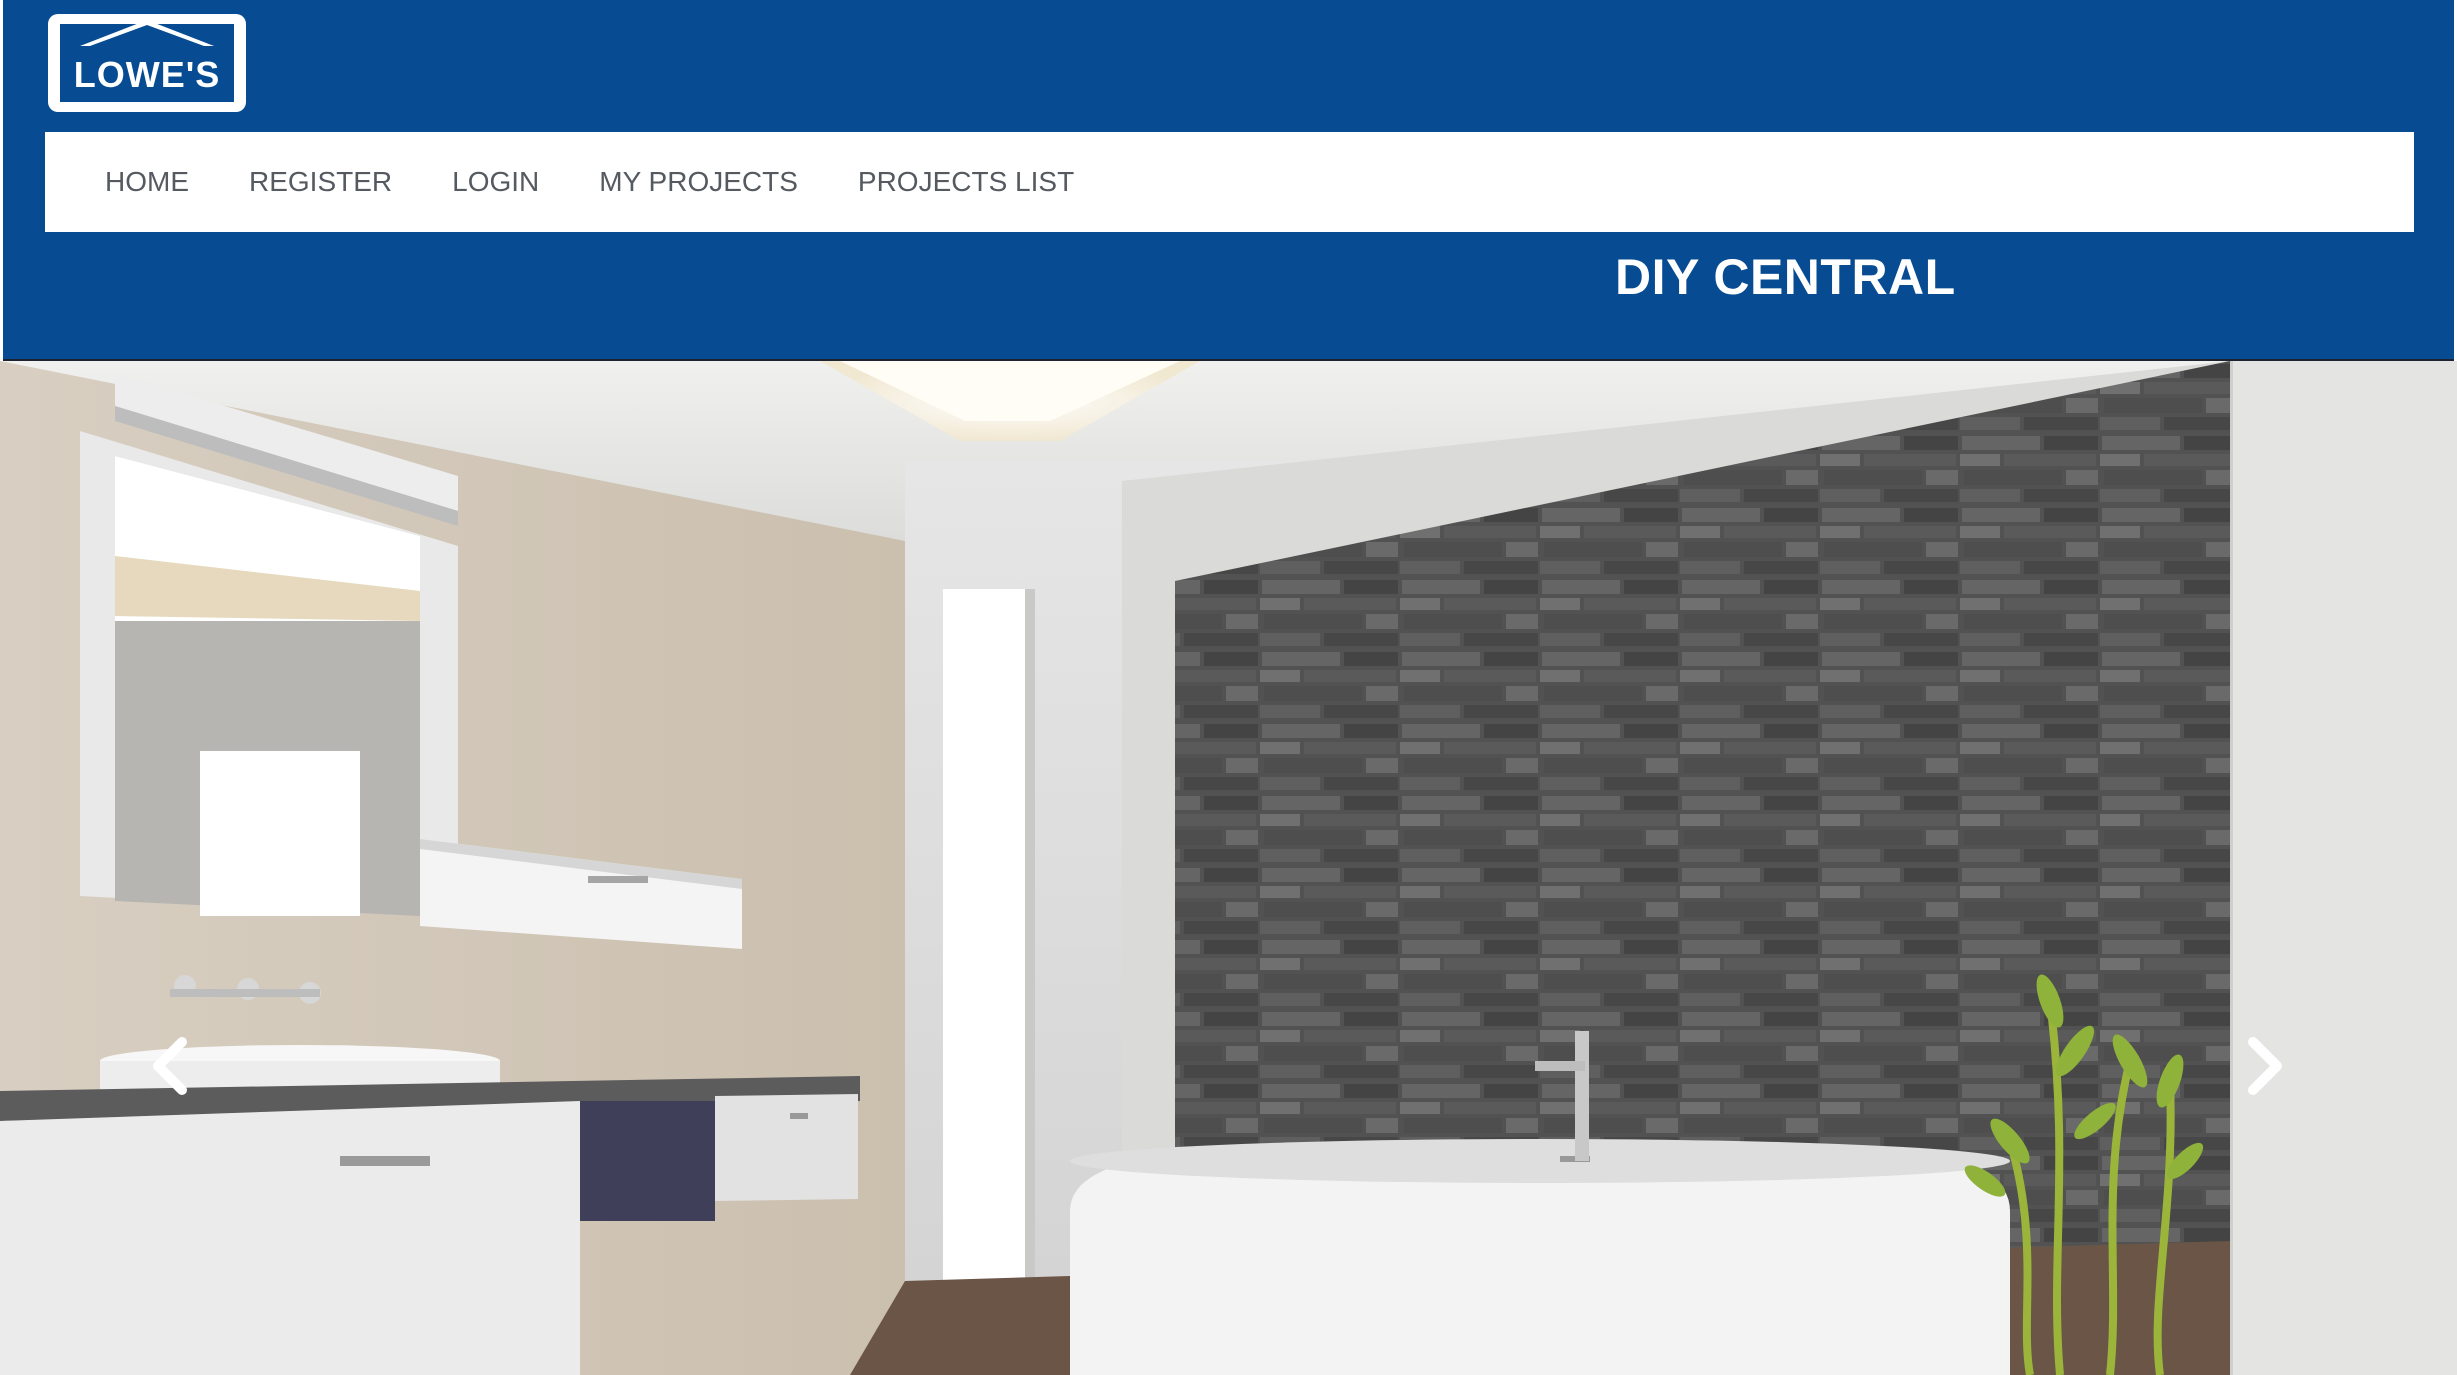 Image resolution: width=2457 pixels, height=1375 pixels. Describe the element at coordinates (147, 182) in the screenshot. I see `nav-item-home: HOME` at that location.